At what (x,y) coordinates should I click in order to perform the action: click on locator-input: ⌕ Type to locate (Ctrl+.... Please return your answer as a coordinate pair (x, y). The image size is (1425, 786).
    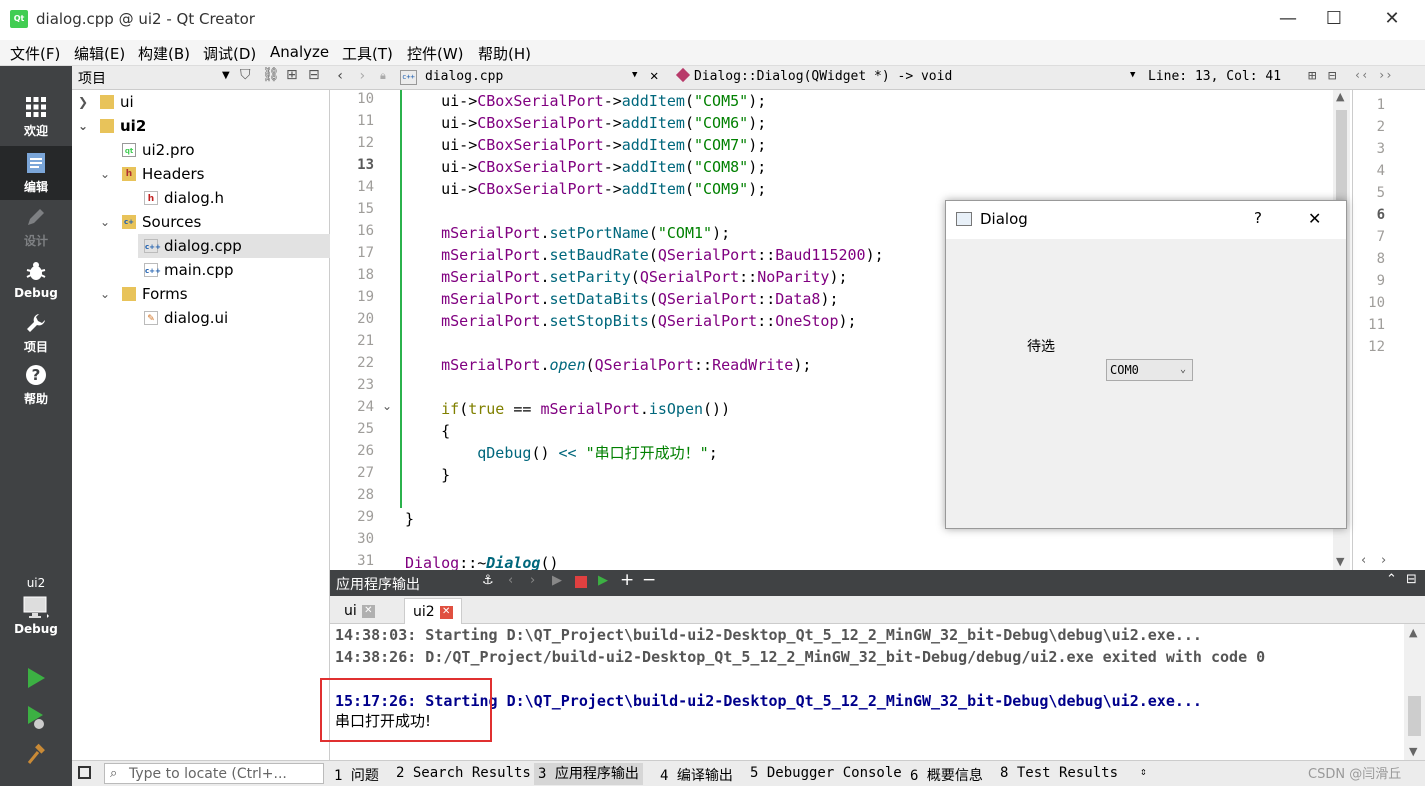
    Looking at the image, I should click on (214, 773).